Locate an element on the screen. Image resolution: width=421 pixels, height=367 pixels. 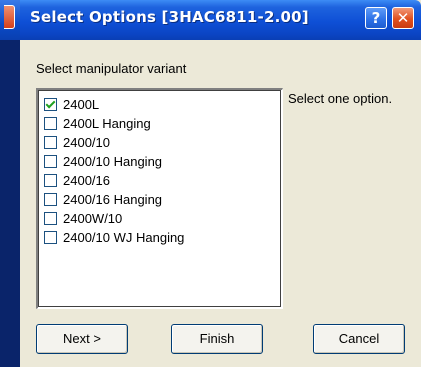
parent-window-edge is located at coordinates (10, 183).